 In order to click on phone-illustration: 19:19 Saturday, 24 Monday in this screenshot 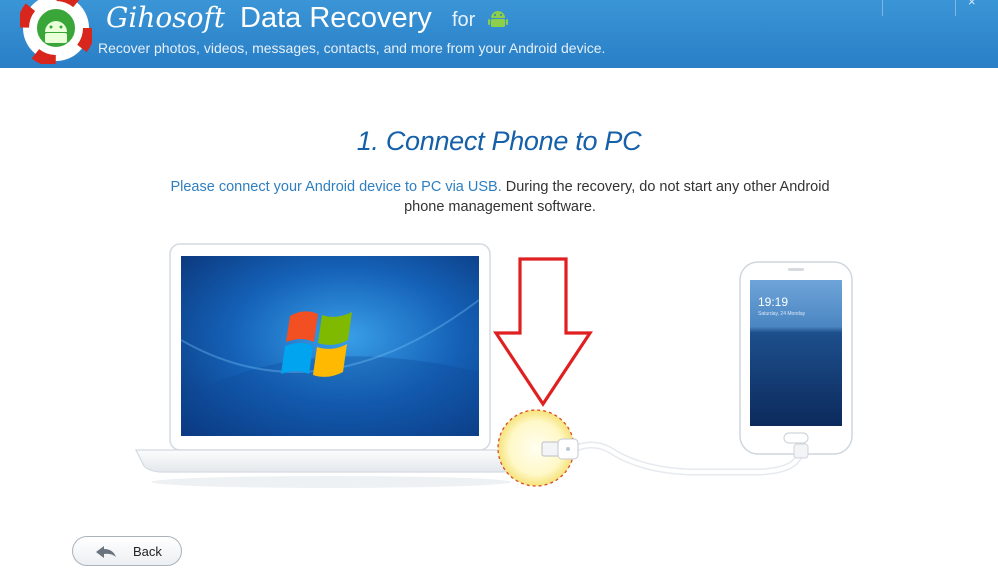, I will do `click(796, 358)`.